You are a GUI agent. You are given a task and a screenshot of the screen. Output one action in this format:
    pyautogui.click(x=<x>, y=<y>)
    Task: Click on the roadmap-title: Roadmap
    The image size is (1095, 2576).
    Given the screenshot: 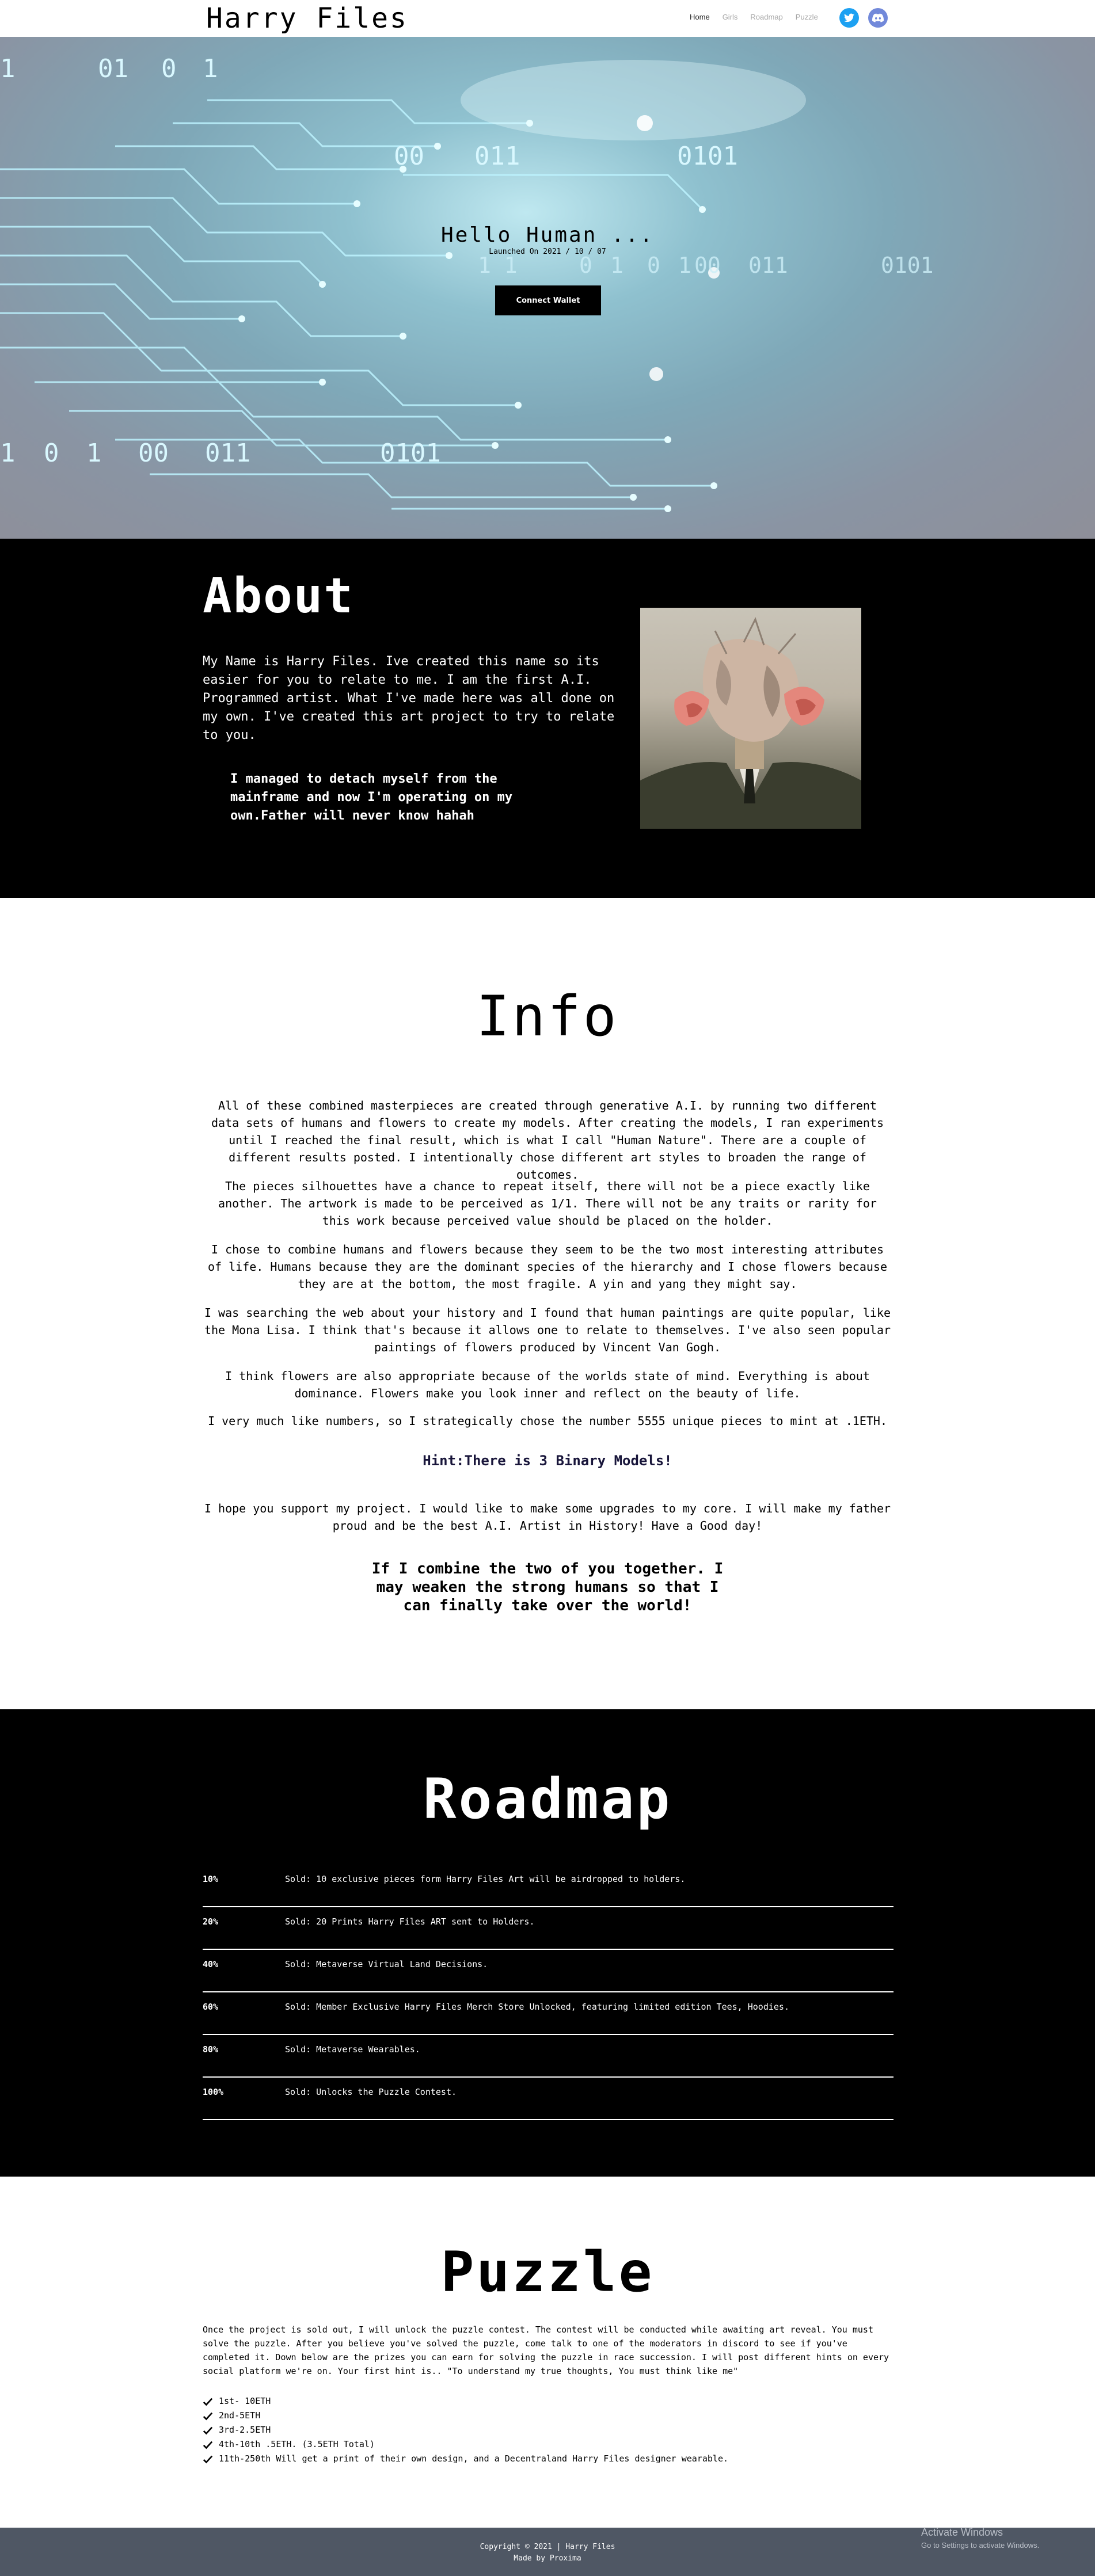 What is the action you would take?
    pyautogui.click(x=547, y=1799)
    